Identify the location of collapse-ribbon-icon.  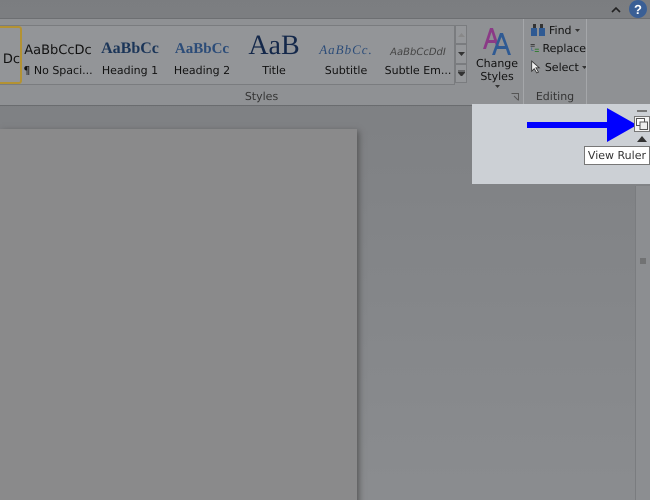
(616, 9).